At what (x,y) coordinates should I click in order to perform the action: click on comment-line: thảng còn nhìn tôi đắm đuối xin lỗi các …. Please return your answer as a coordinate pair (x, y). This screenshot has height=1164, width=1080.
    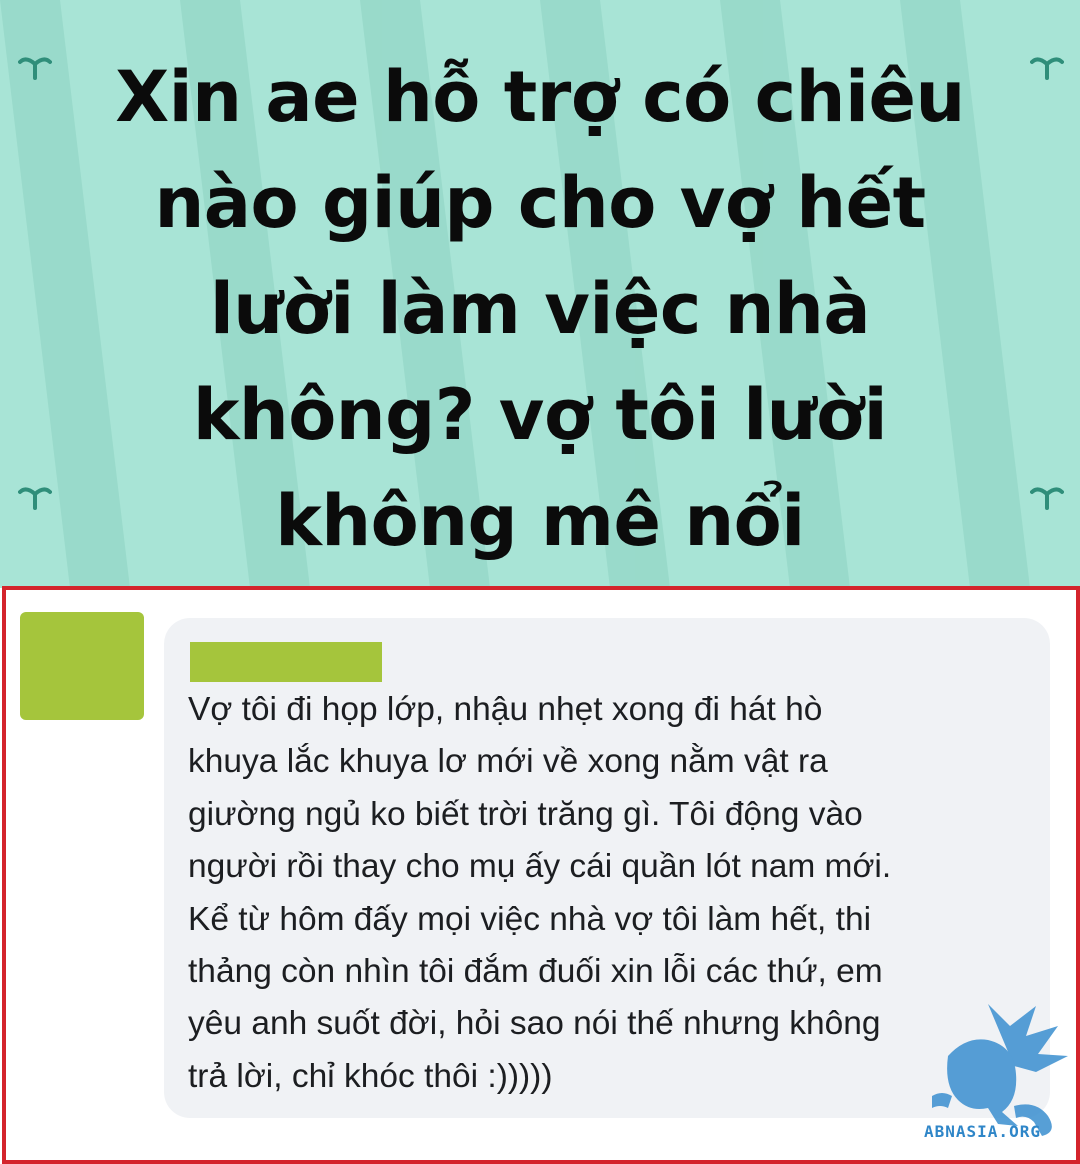
    Looking at the image, I should click on (535, 972).